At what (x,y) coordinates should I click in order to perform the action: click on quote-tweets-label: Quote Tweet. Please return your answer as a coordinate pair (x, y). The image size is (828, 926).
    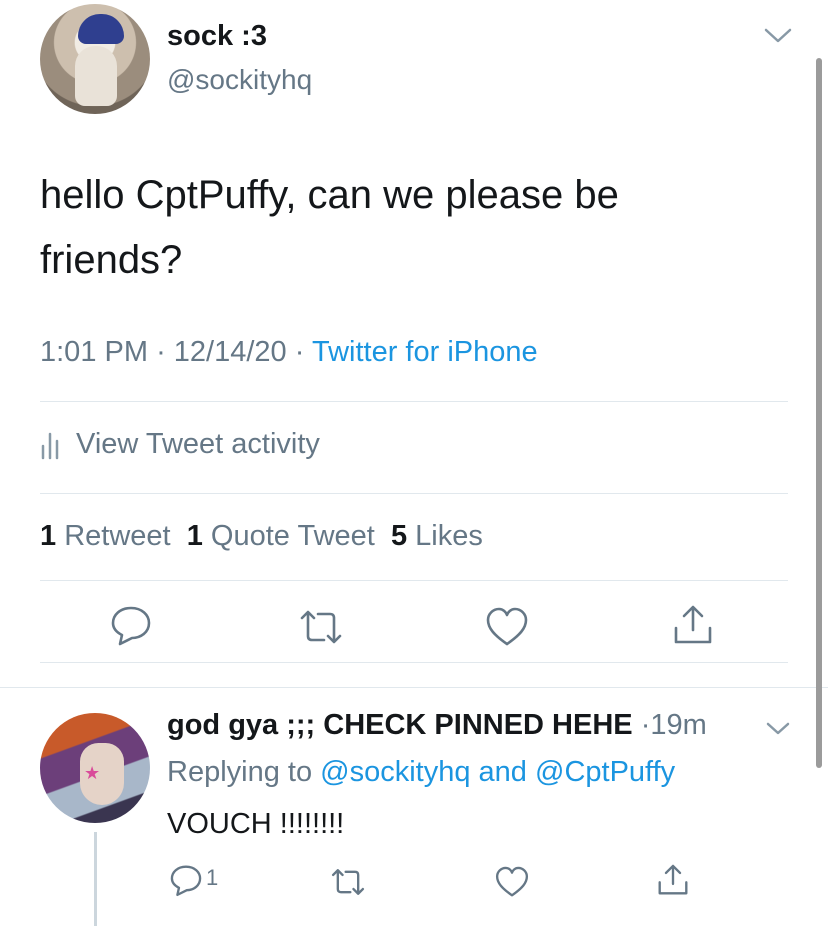
    Looking at the image, I should click on (292, 536).